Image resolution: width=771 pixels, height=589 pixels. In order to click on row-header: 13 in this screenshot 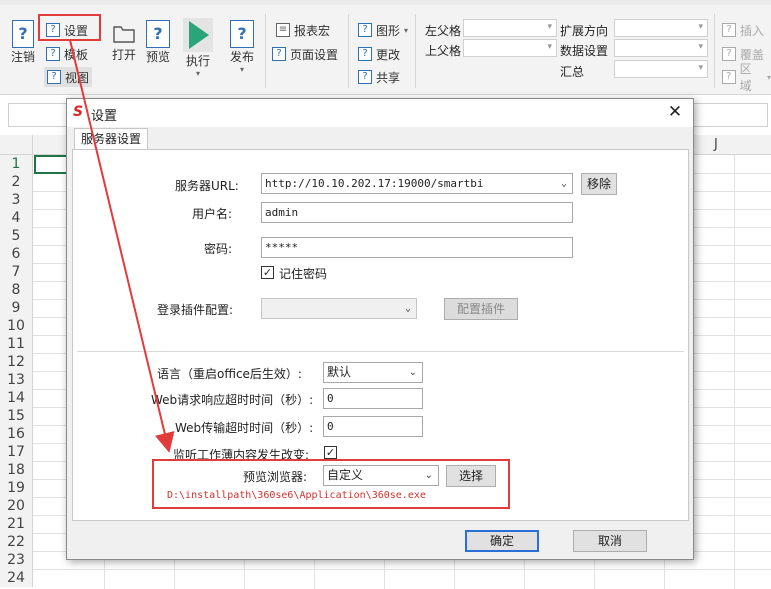, I will do `click(16, 380)`.